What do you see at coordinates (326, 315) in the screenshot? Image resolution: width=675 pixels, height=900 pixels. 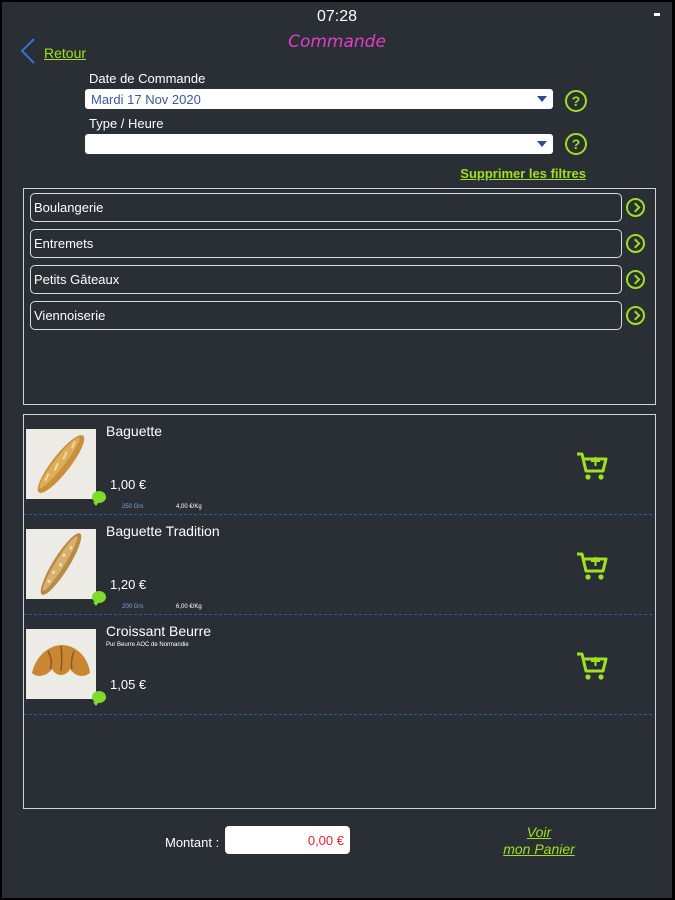 I see `category-item: Viennoiserie` at bounding box center [326, 315].